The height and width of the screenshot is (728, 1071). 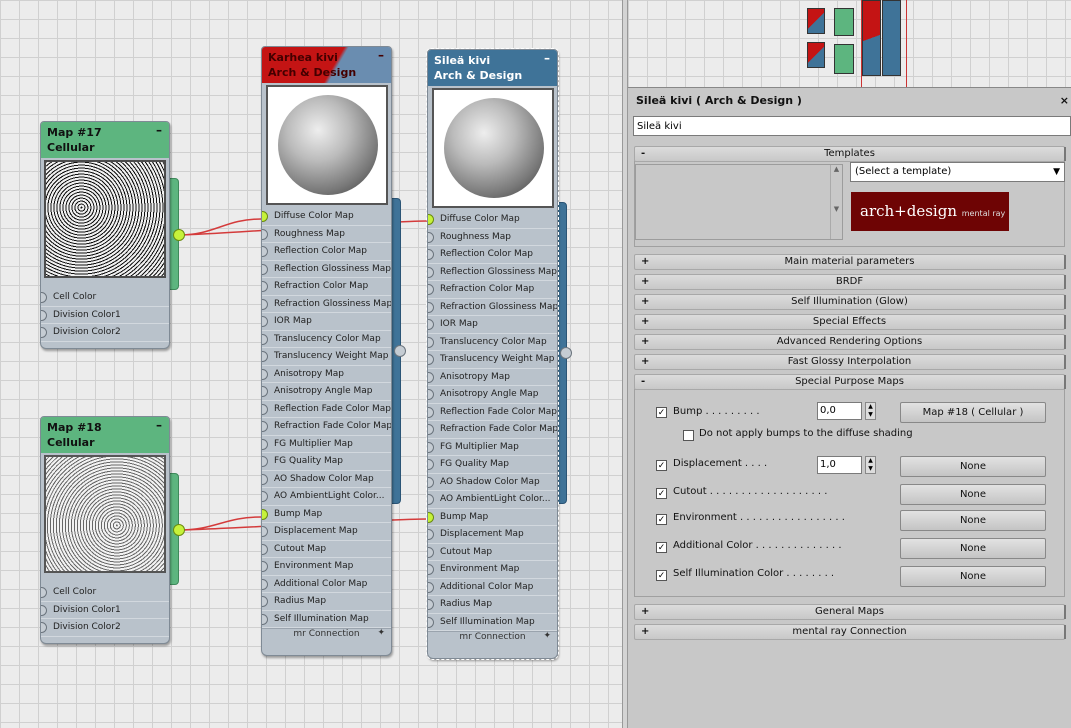 What do you see at coordinates (492, 587) in the screenshot?
I see `silea-socket: Additional Color Map` at bounding box center [492, 587].